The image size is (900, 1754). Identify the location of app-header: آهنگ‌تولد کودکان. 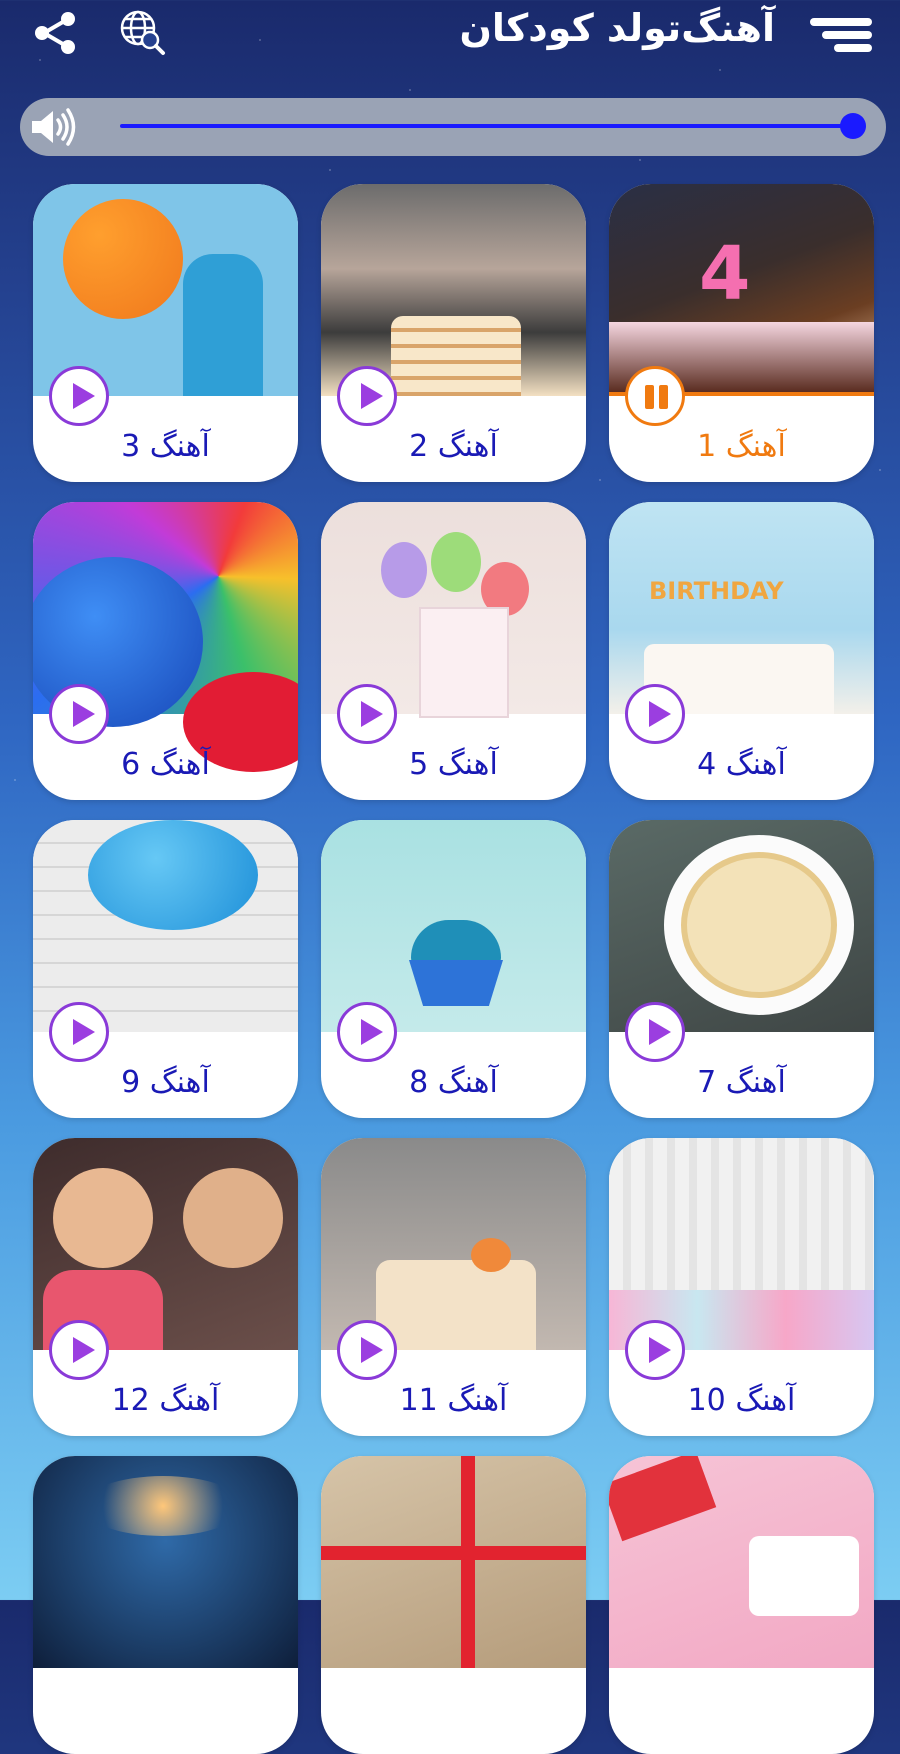
(450, 40).